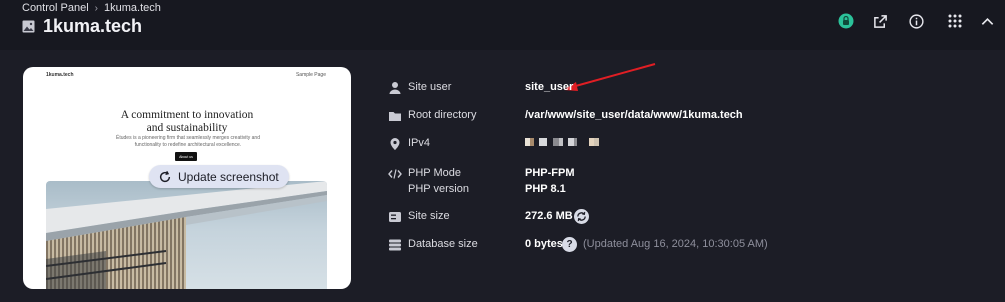  What do you see at coordinates (395, 144) in the screenshot?
I see `location-pin-icon` at bounding box center [395, 144].